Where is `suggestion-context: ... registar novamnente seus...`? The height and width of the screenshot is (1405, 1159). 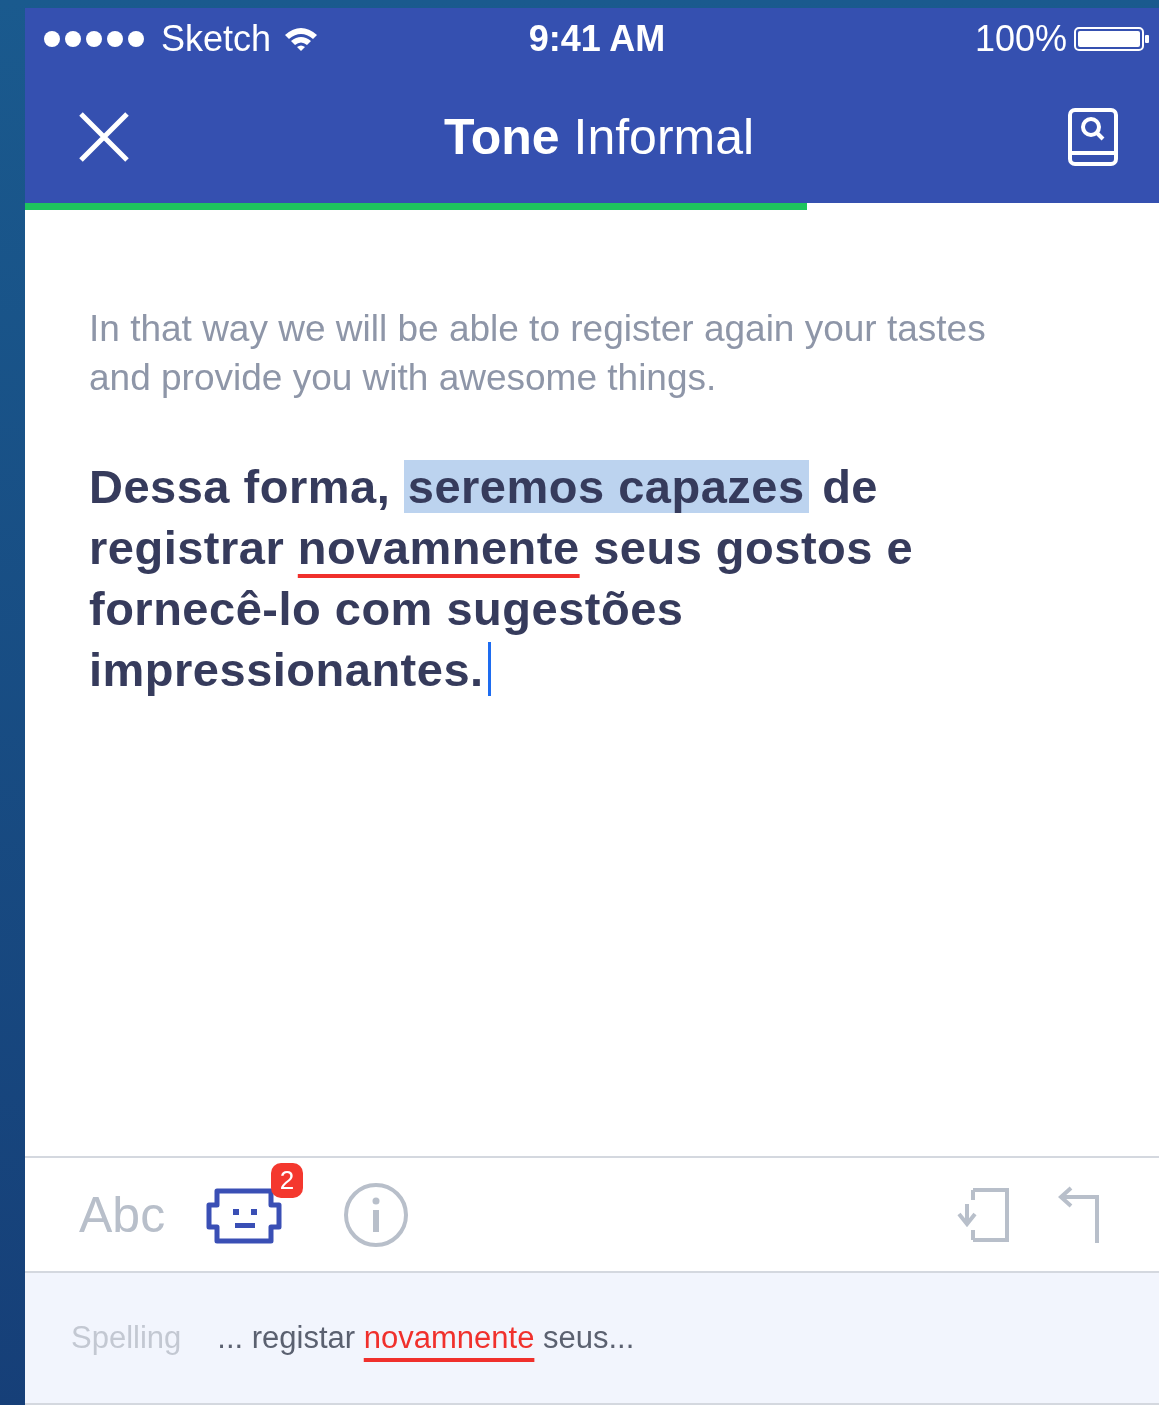 suggestion-context: ... registar novamnente seus... is located at coordinates (426, 1338).